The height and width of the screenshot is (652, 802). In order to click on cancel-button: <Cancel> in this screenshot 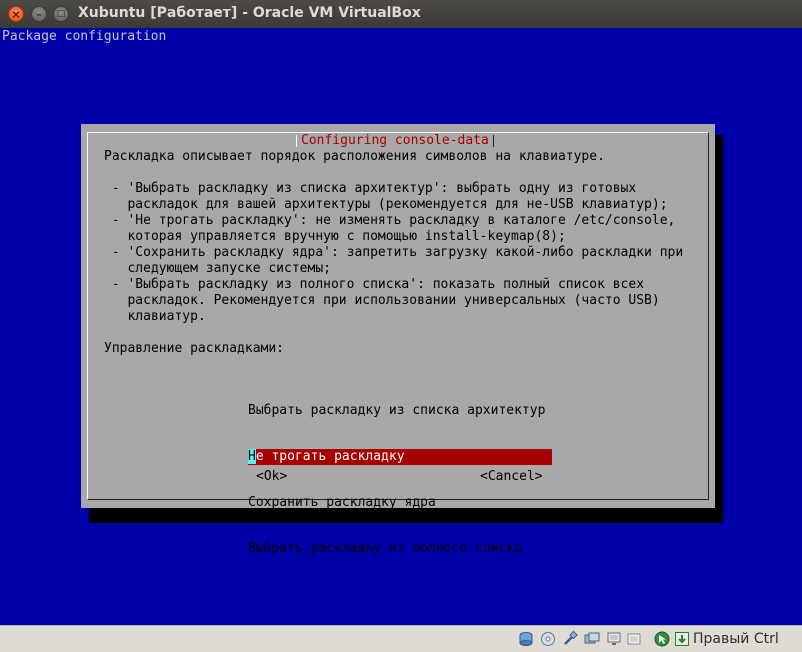, I will do `click(511, 477)`.